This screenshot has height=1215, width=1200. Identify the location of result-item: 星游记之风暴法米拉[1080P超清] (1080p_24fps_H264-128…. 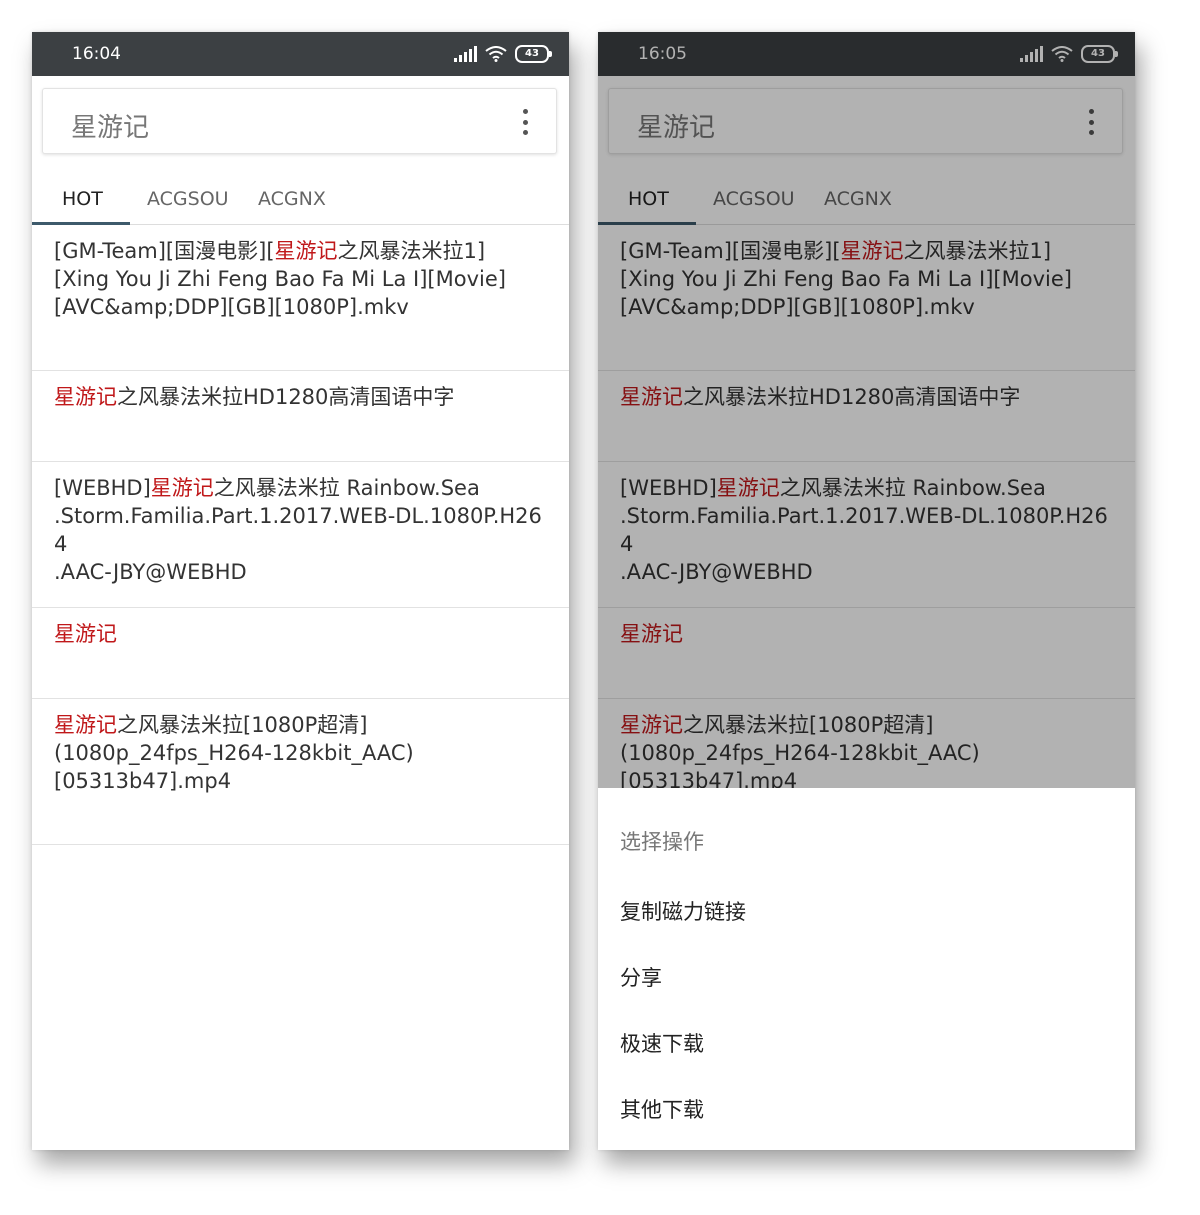
(300, 772).